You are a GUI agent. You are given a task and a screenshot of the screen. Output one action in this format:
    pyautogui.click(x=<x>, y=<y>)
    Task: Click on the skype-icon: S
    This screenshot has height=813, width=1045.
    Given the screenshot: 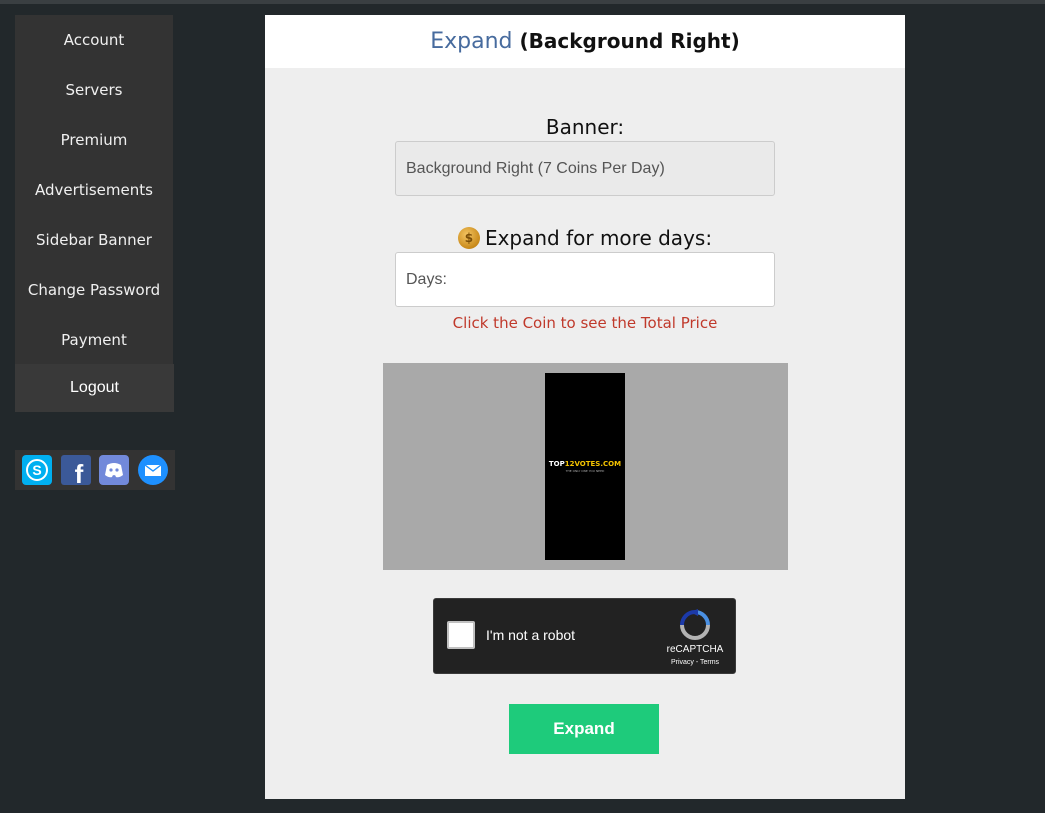 What is the action you would take?
    pyautogui.click(x=37, y=470)
    